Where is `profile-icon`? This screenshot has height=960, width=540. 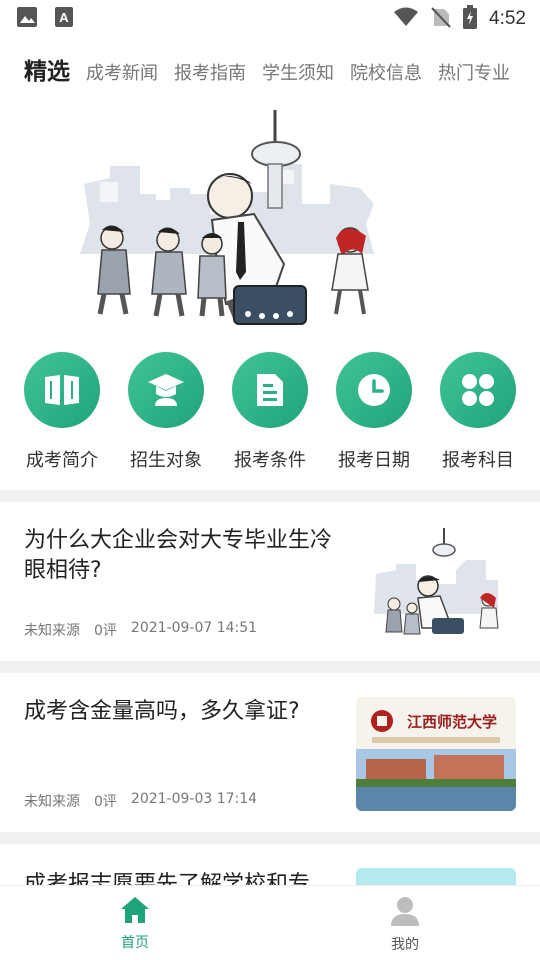 profile-icon is located at coordinates (405, 913).